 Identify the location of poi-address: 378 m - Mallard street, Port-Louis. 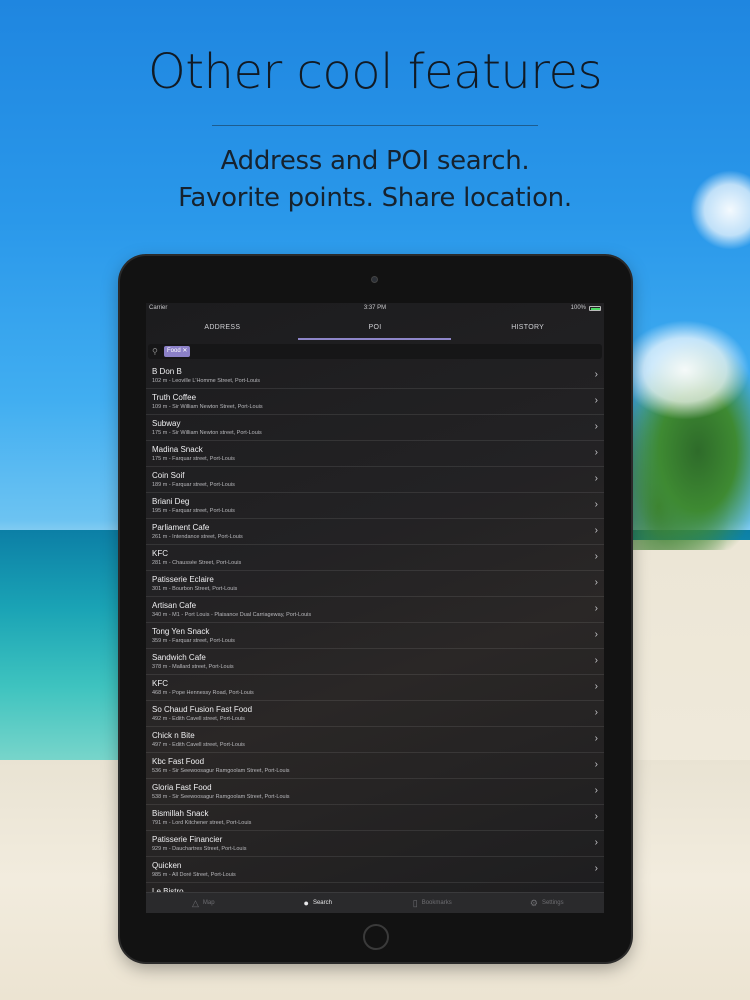
(193, 667).